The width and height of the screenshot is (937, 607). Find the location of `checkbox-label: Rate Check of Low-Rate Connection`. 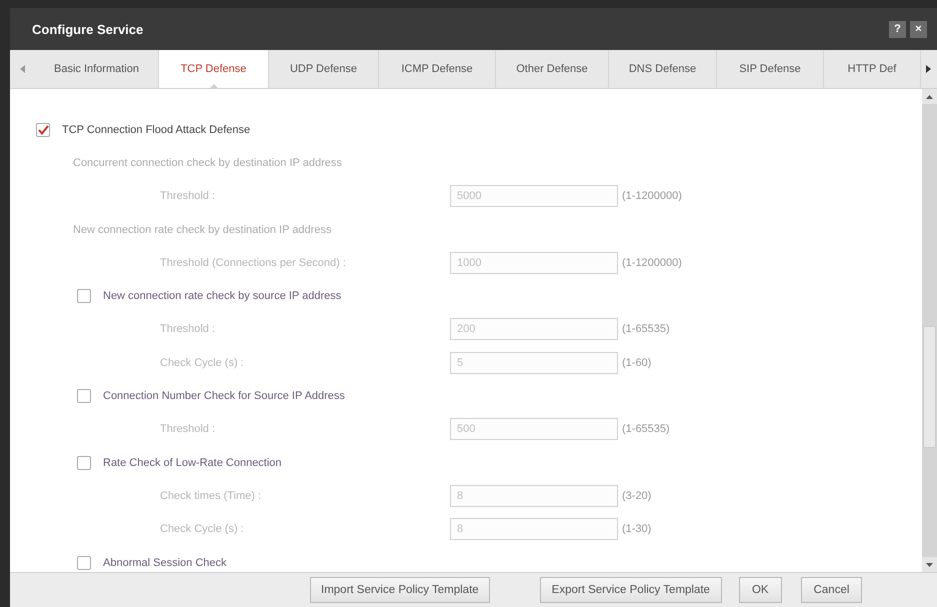

checkbox-label: Rate Check of Low-Rate Connection is located at coordinates (192, 462).